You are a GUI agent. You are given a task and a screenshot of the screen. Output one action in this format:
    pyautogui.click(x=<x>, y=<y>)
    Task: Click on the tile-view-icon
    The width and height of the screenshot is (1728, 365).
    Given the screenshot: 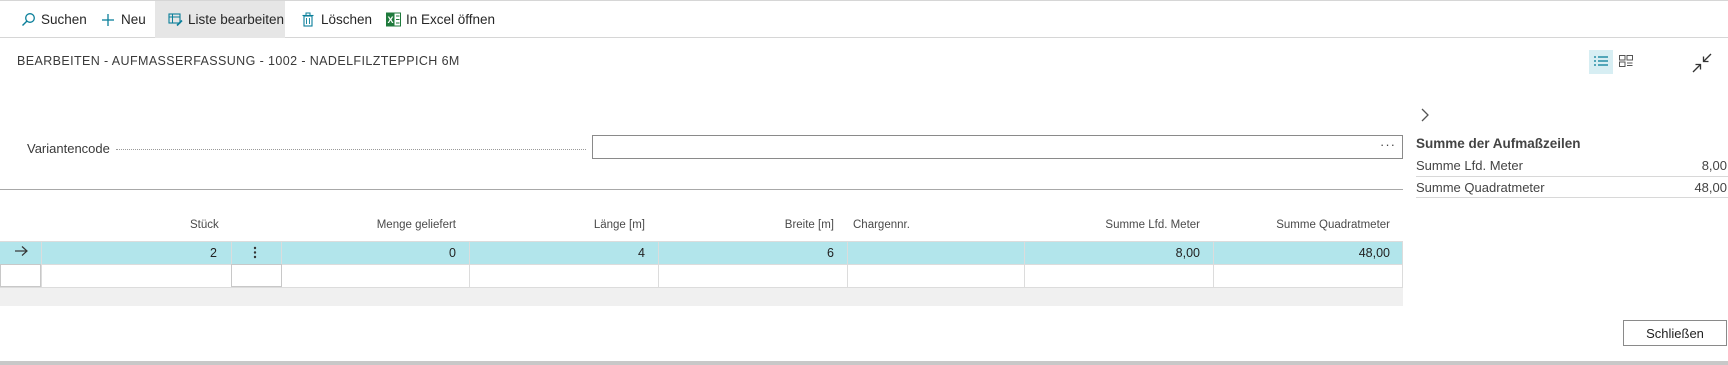 What is the action you would take?
    pyautogui.click(x=1626, y=62)
    